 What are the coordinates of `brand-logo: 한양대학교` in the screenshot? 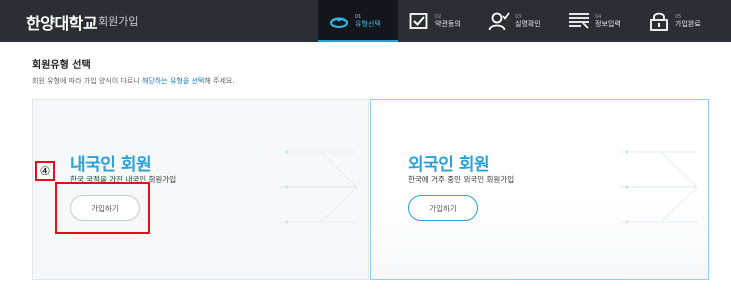 It's located at (62, 22).